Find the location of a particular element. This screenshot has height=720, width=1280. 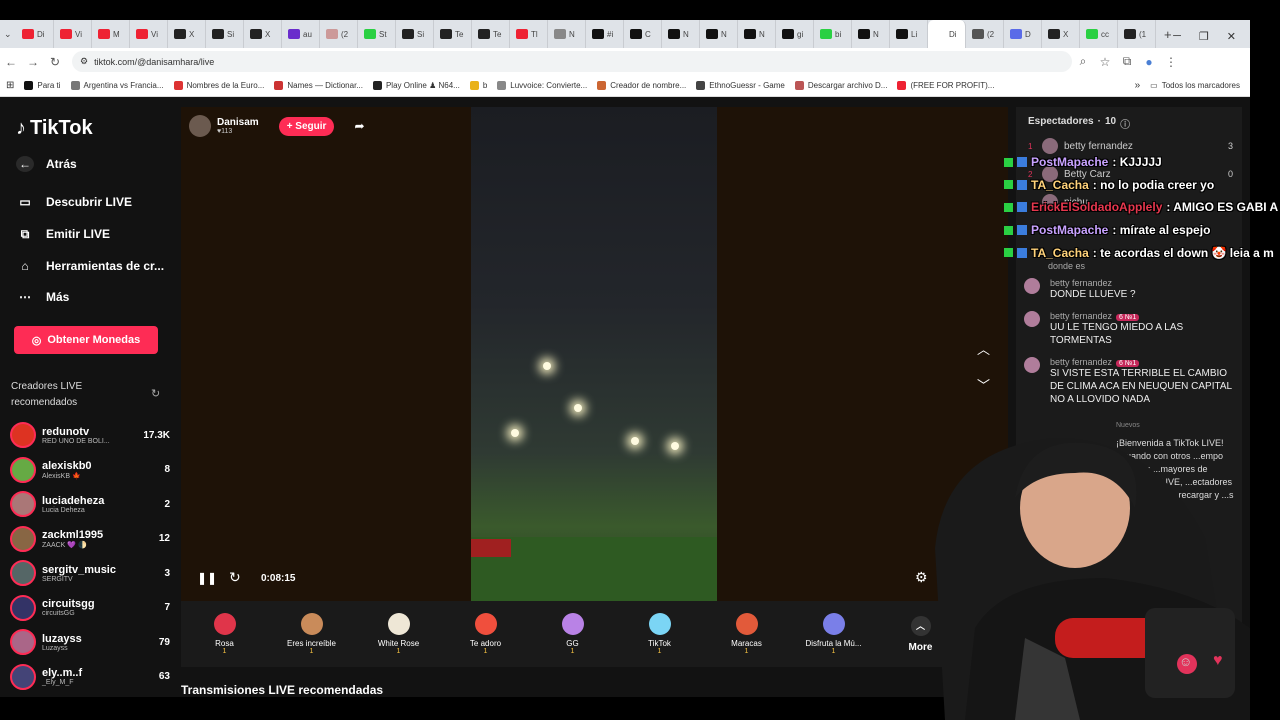

host-avatar is located at coordinates (200, 126).